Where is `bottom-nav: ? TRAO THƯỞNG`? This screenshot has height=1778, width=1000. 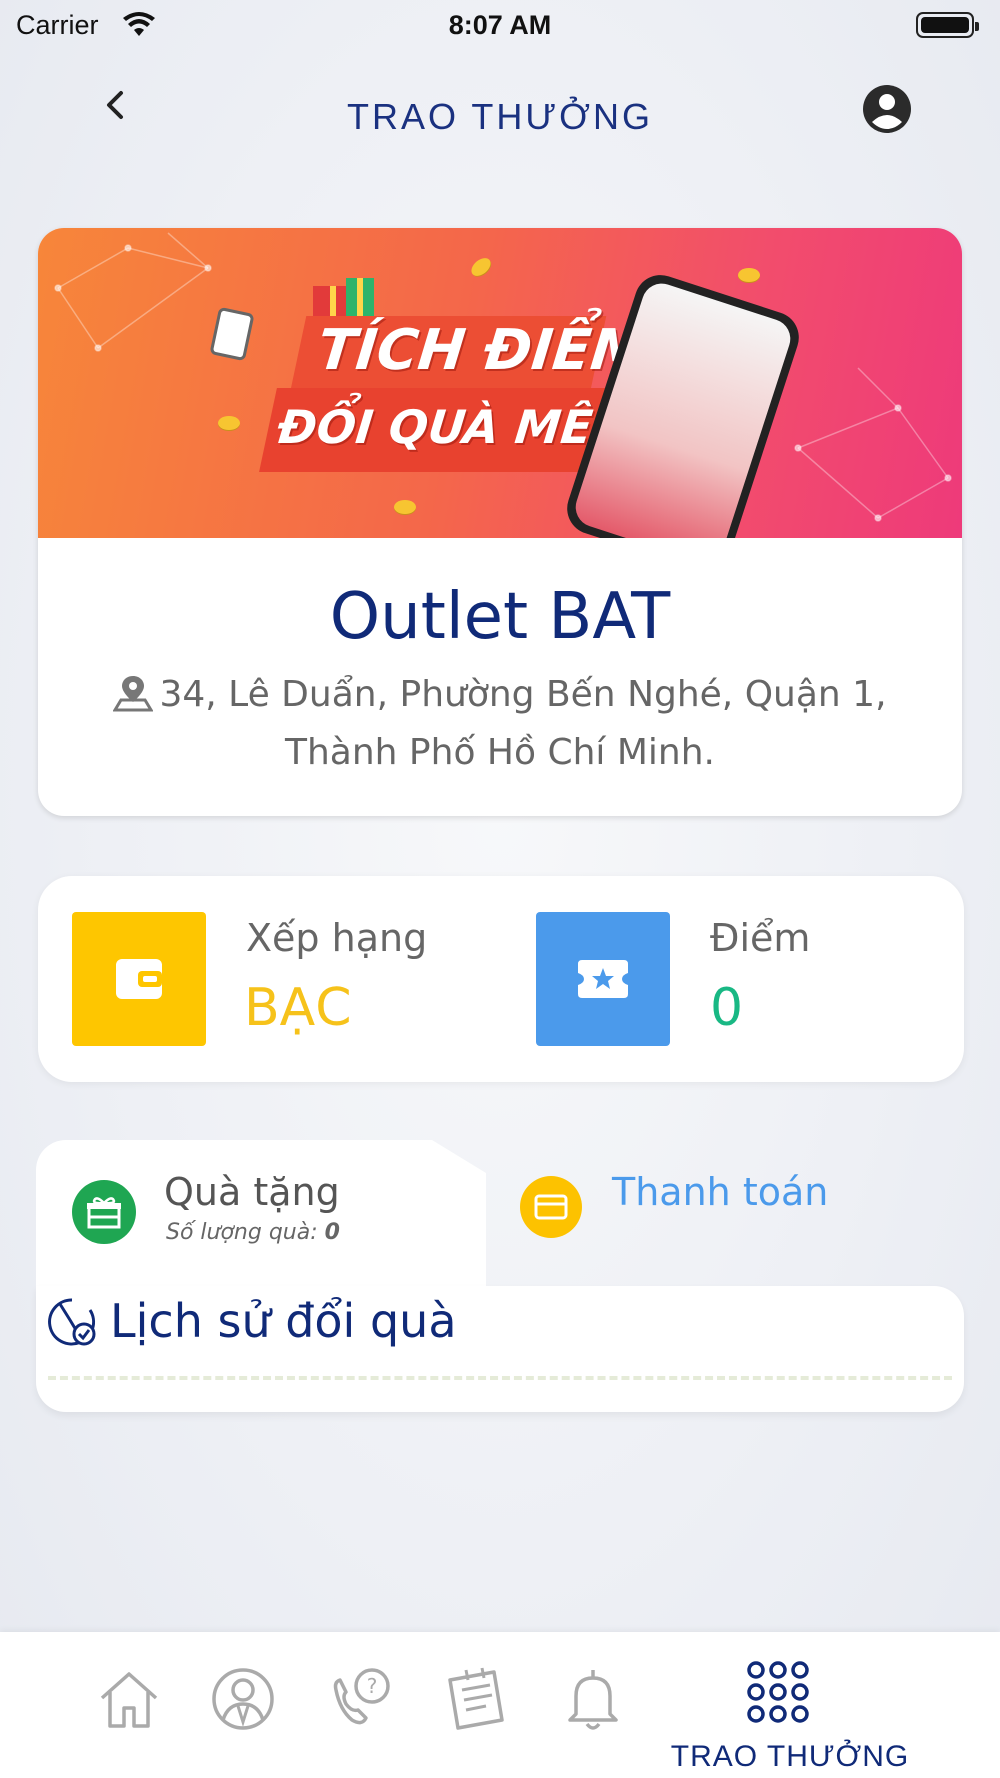
bottom-nav: ? TRAO THƯỞNG is located at coordinates (500, 1705).